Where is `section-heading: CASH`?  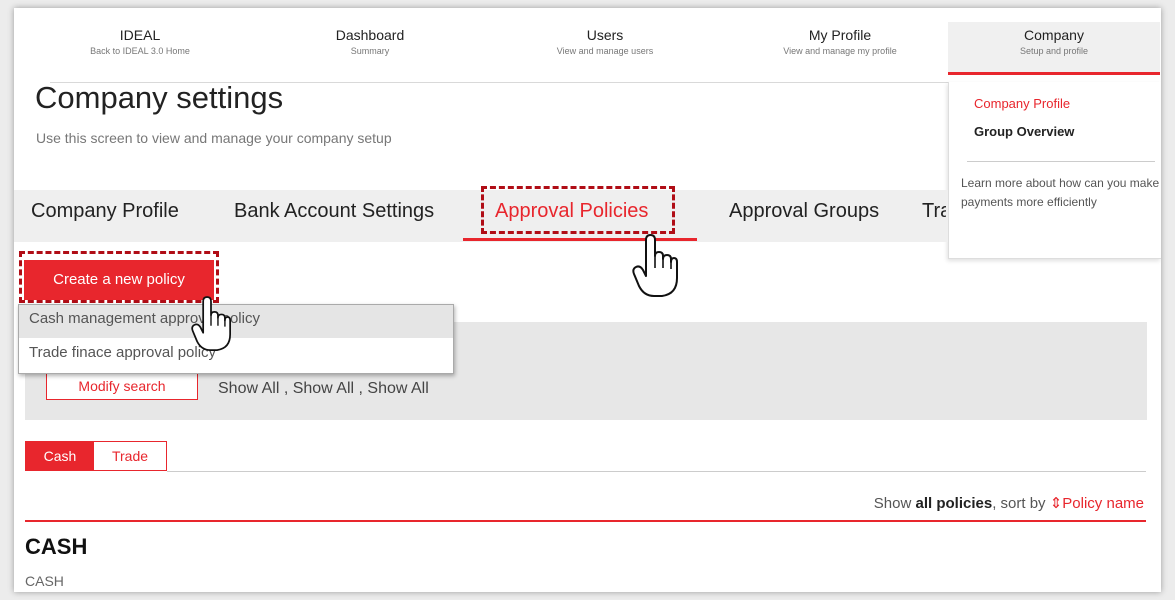
section-heading: CASH is located at coordinates (56, 546).